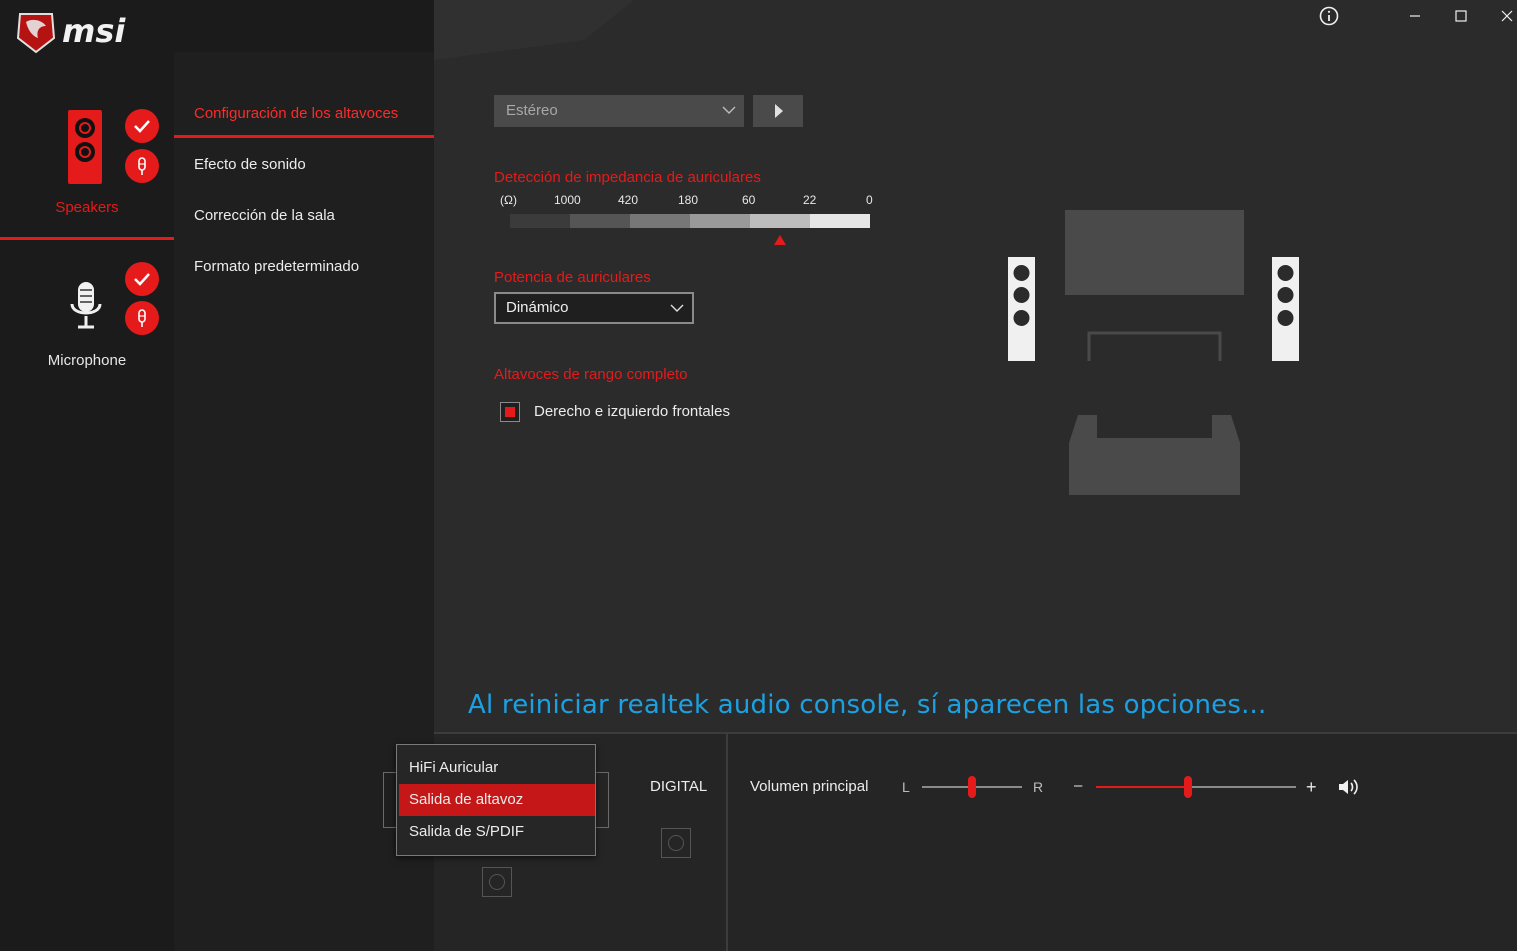  What do you see at coordinates (497, 832) in the screenshot?
I see `popup-item-spdif-out: Salida de S/PDIF` at bounding box center [497, 832].